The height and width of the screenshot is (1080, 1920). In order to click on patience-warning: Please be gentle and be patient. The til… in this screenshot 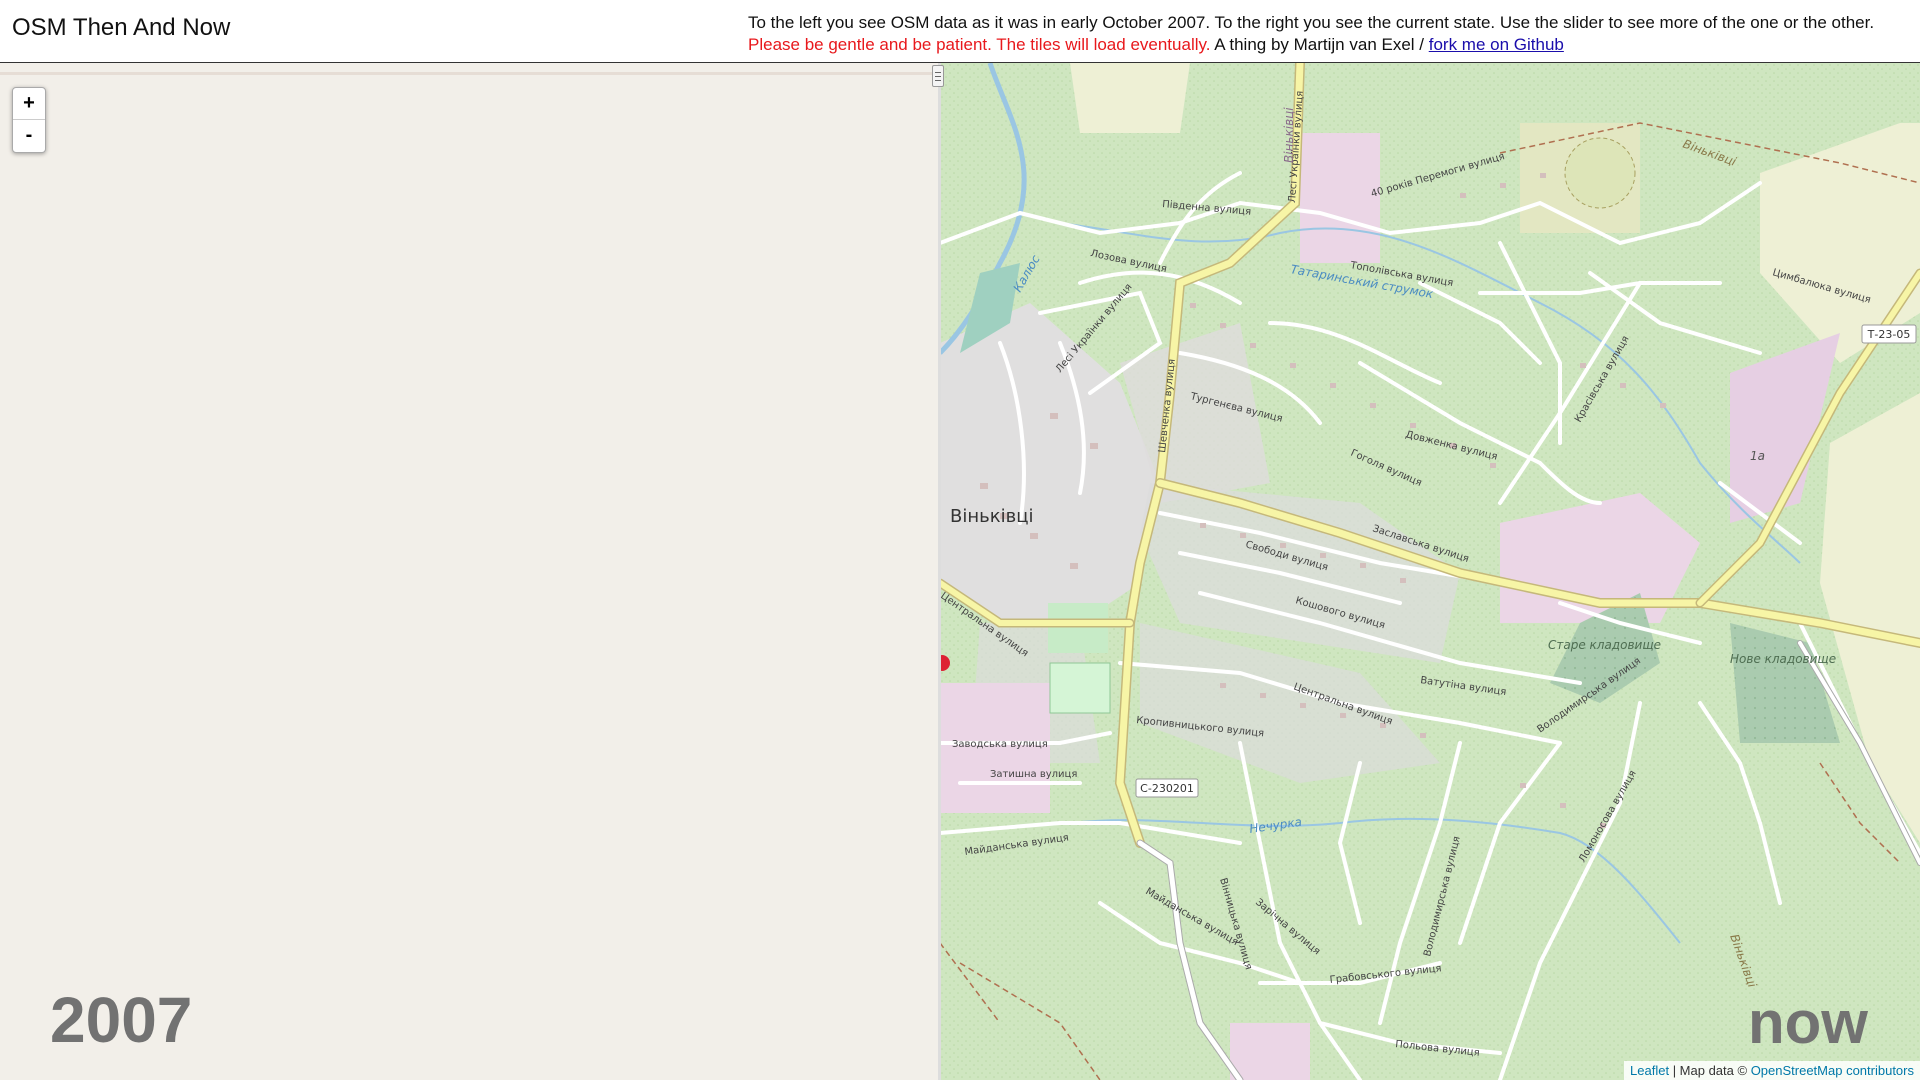, I will do `click(979, 44)`.